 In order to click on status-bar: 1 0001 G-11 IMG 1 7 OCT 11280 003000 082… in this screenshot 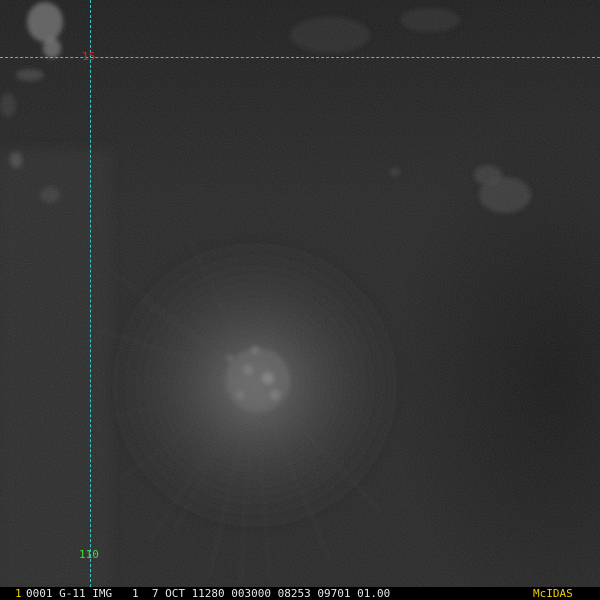, I will do `click(300, 593)`.